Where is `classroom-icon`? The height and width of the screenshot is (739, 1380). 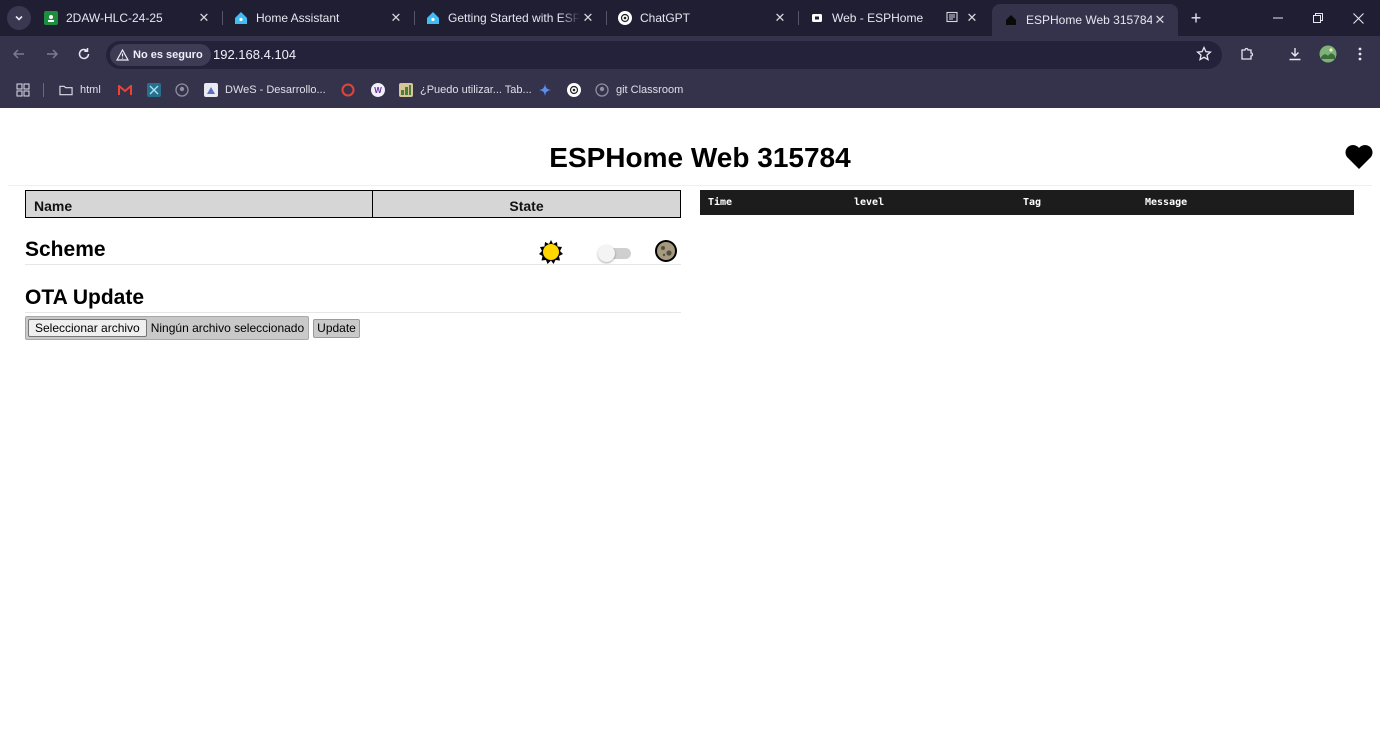 classroom-icon is located at coordinates (51, 18).